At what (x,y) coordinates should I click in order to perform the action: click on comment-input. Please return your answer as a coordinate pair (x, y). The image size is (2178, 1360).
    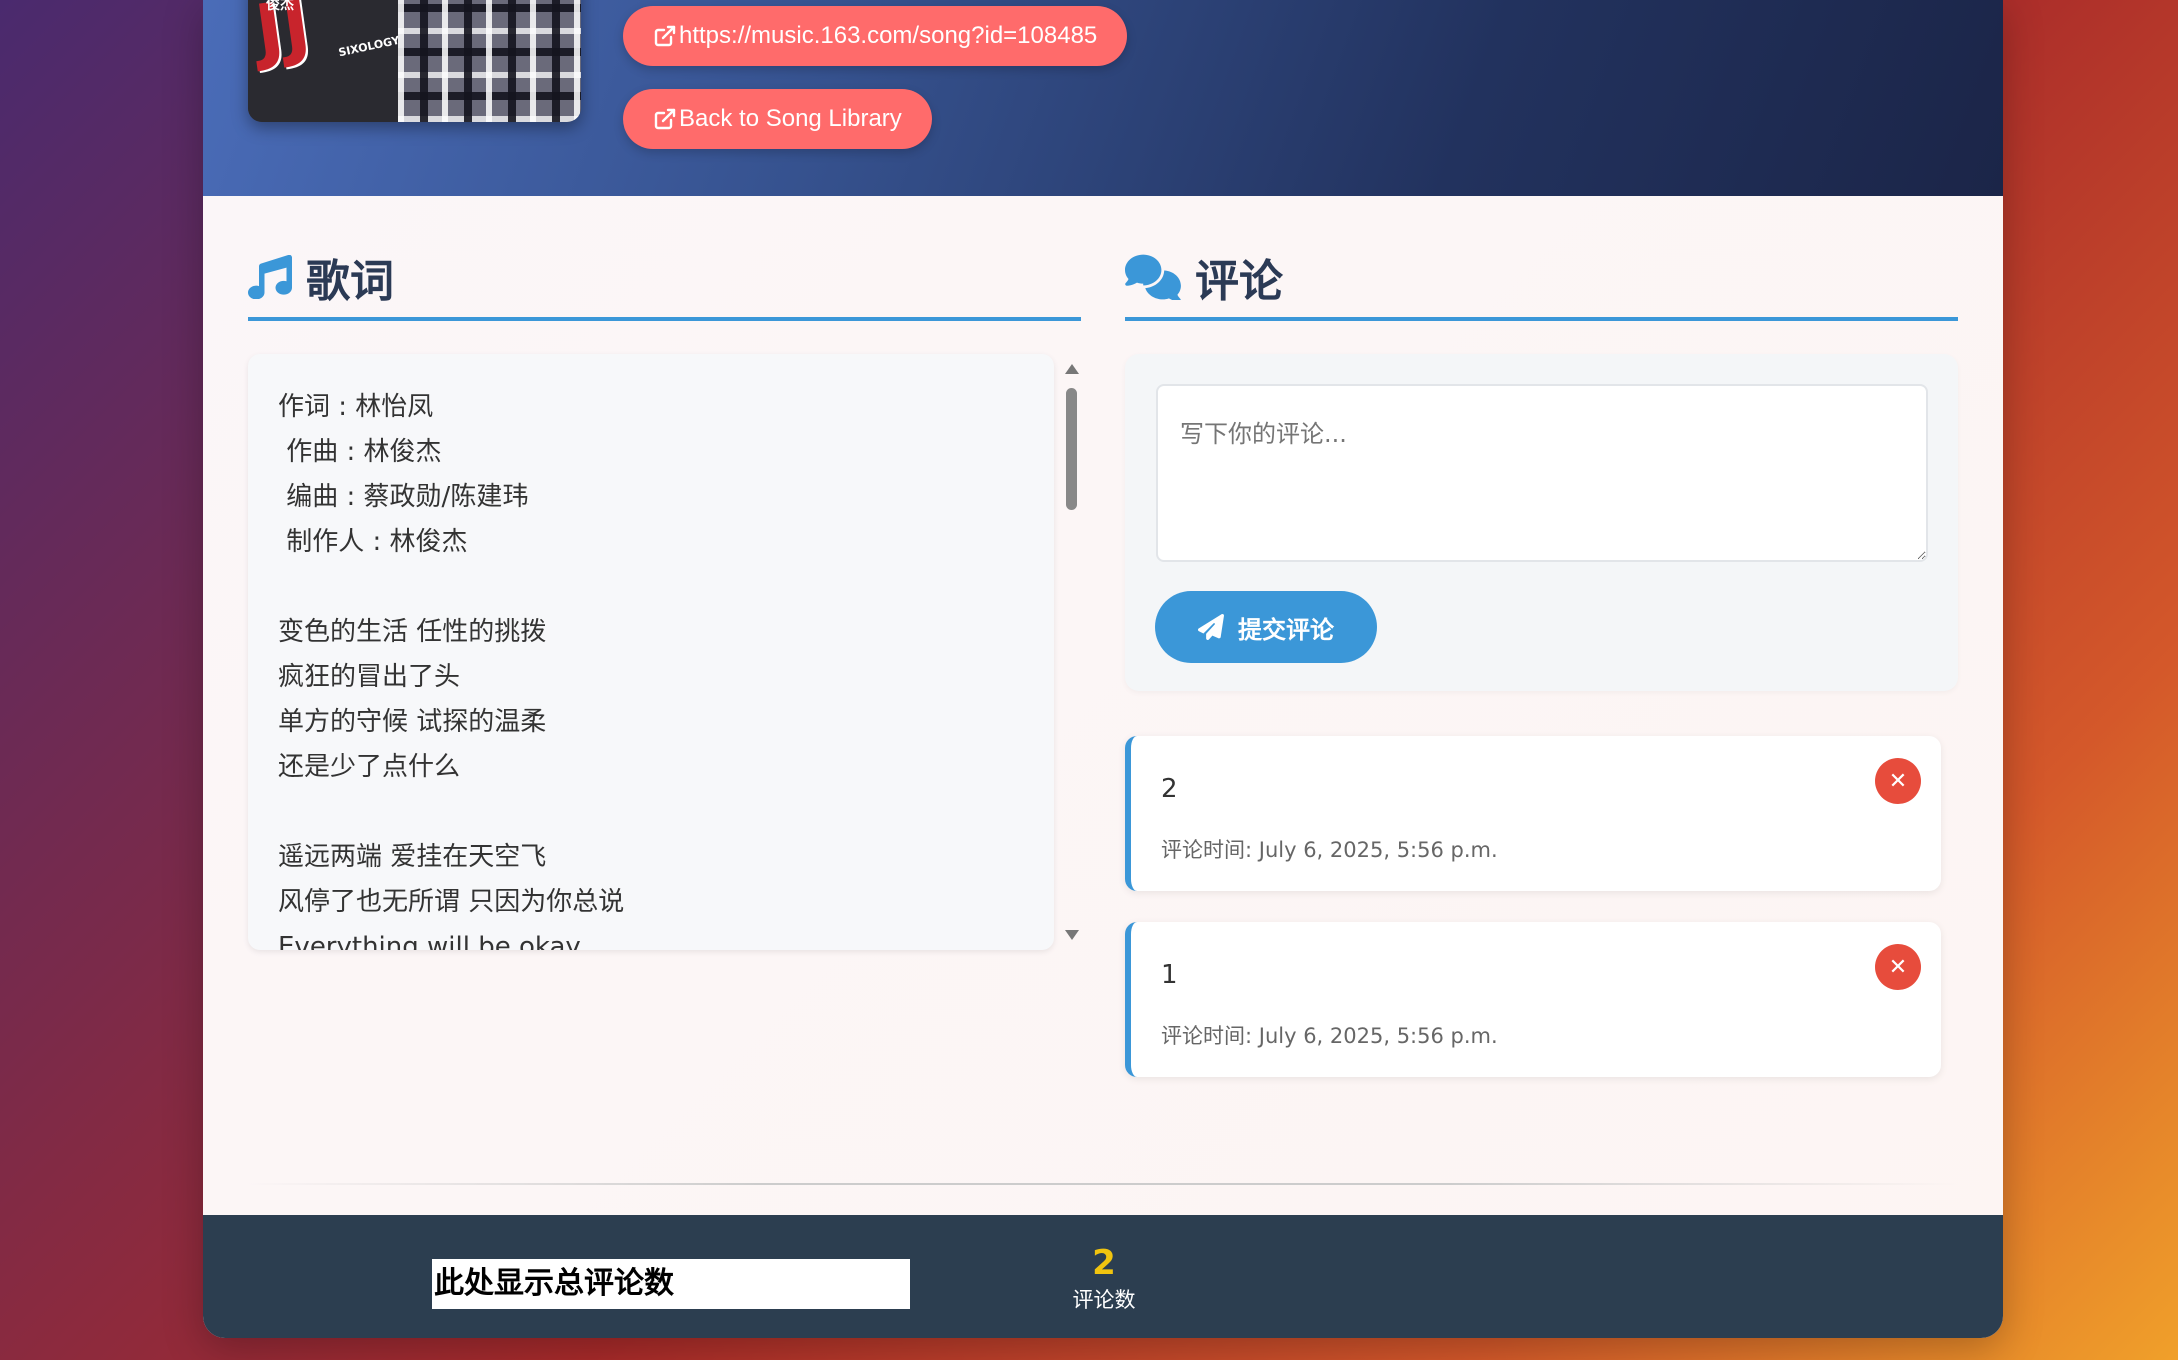
    Looking at the image, I should click on (1542, 473).